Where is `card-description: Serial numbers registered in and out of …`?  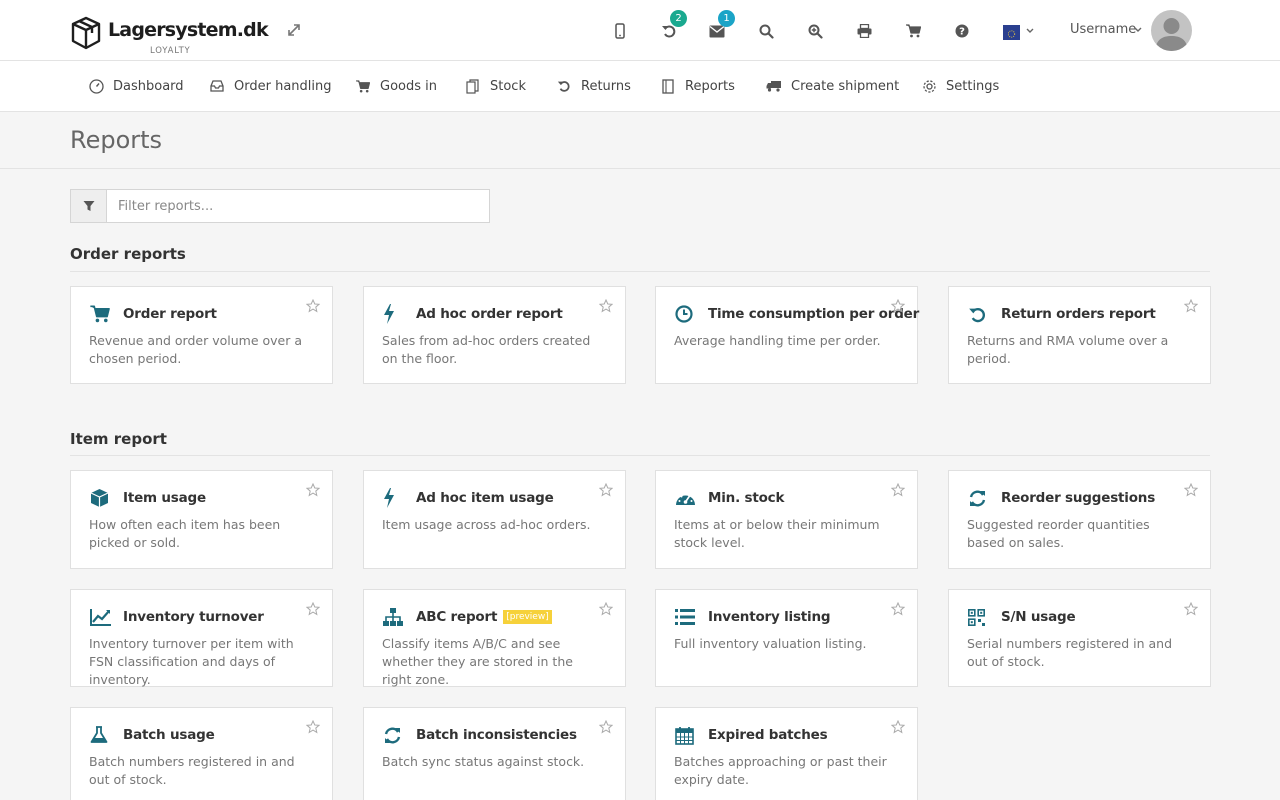
card-description: Serial numbers registered in and out of … is located at coordinates (1070, 652).